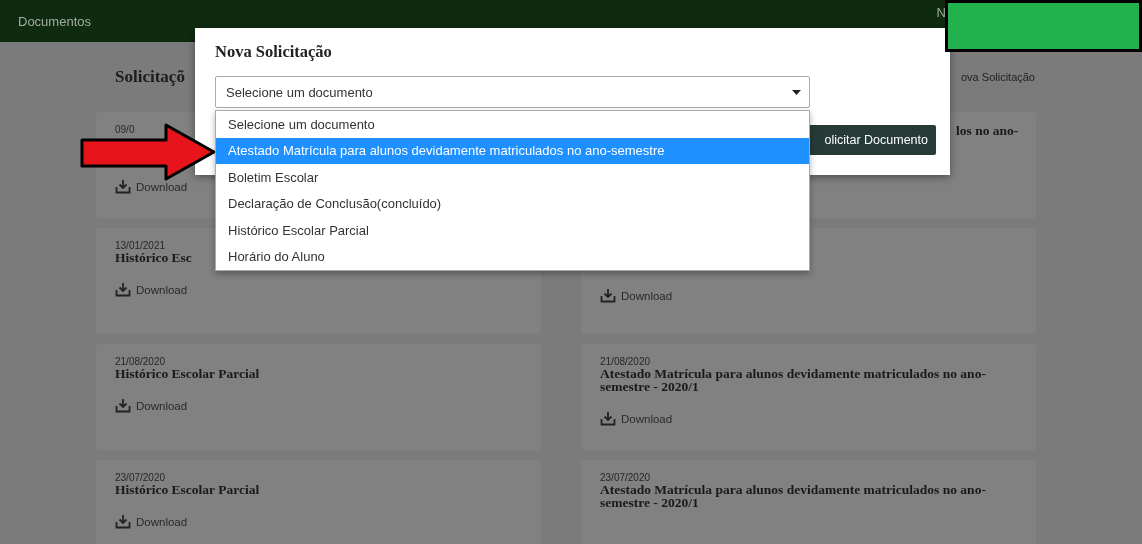 This screenshot has width=1142, height=544. What do you see at coordinates (512, 230) in the screenshot?
I see `dropdown-option: Histórico Escolar Parcial` at bounding box center [512, 230].